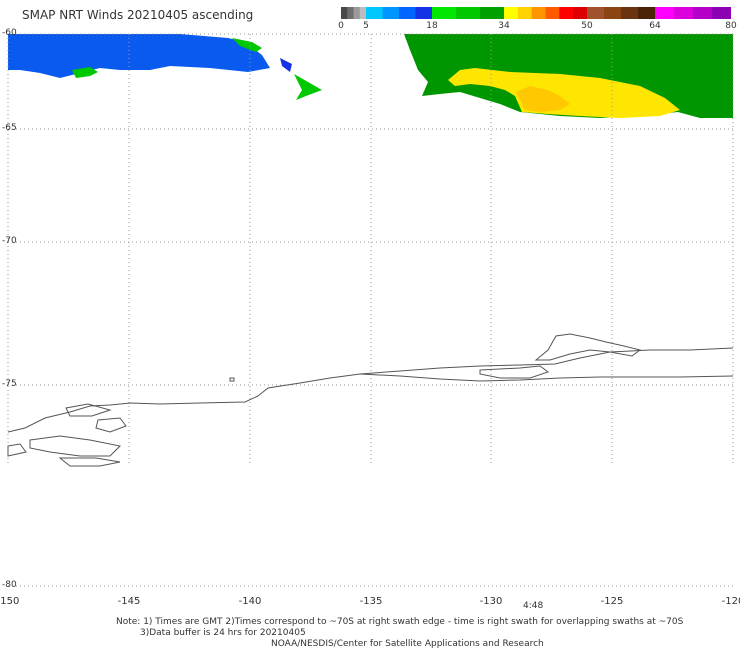 This screenshot has height=650, width=740. What do you see at coordinates (371, 601) in the screenshot?
I see `longitude-label: -135` at bounding box center [371, 601].